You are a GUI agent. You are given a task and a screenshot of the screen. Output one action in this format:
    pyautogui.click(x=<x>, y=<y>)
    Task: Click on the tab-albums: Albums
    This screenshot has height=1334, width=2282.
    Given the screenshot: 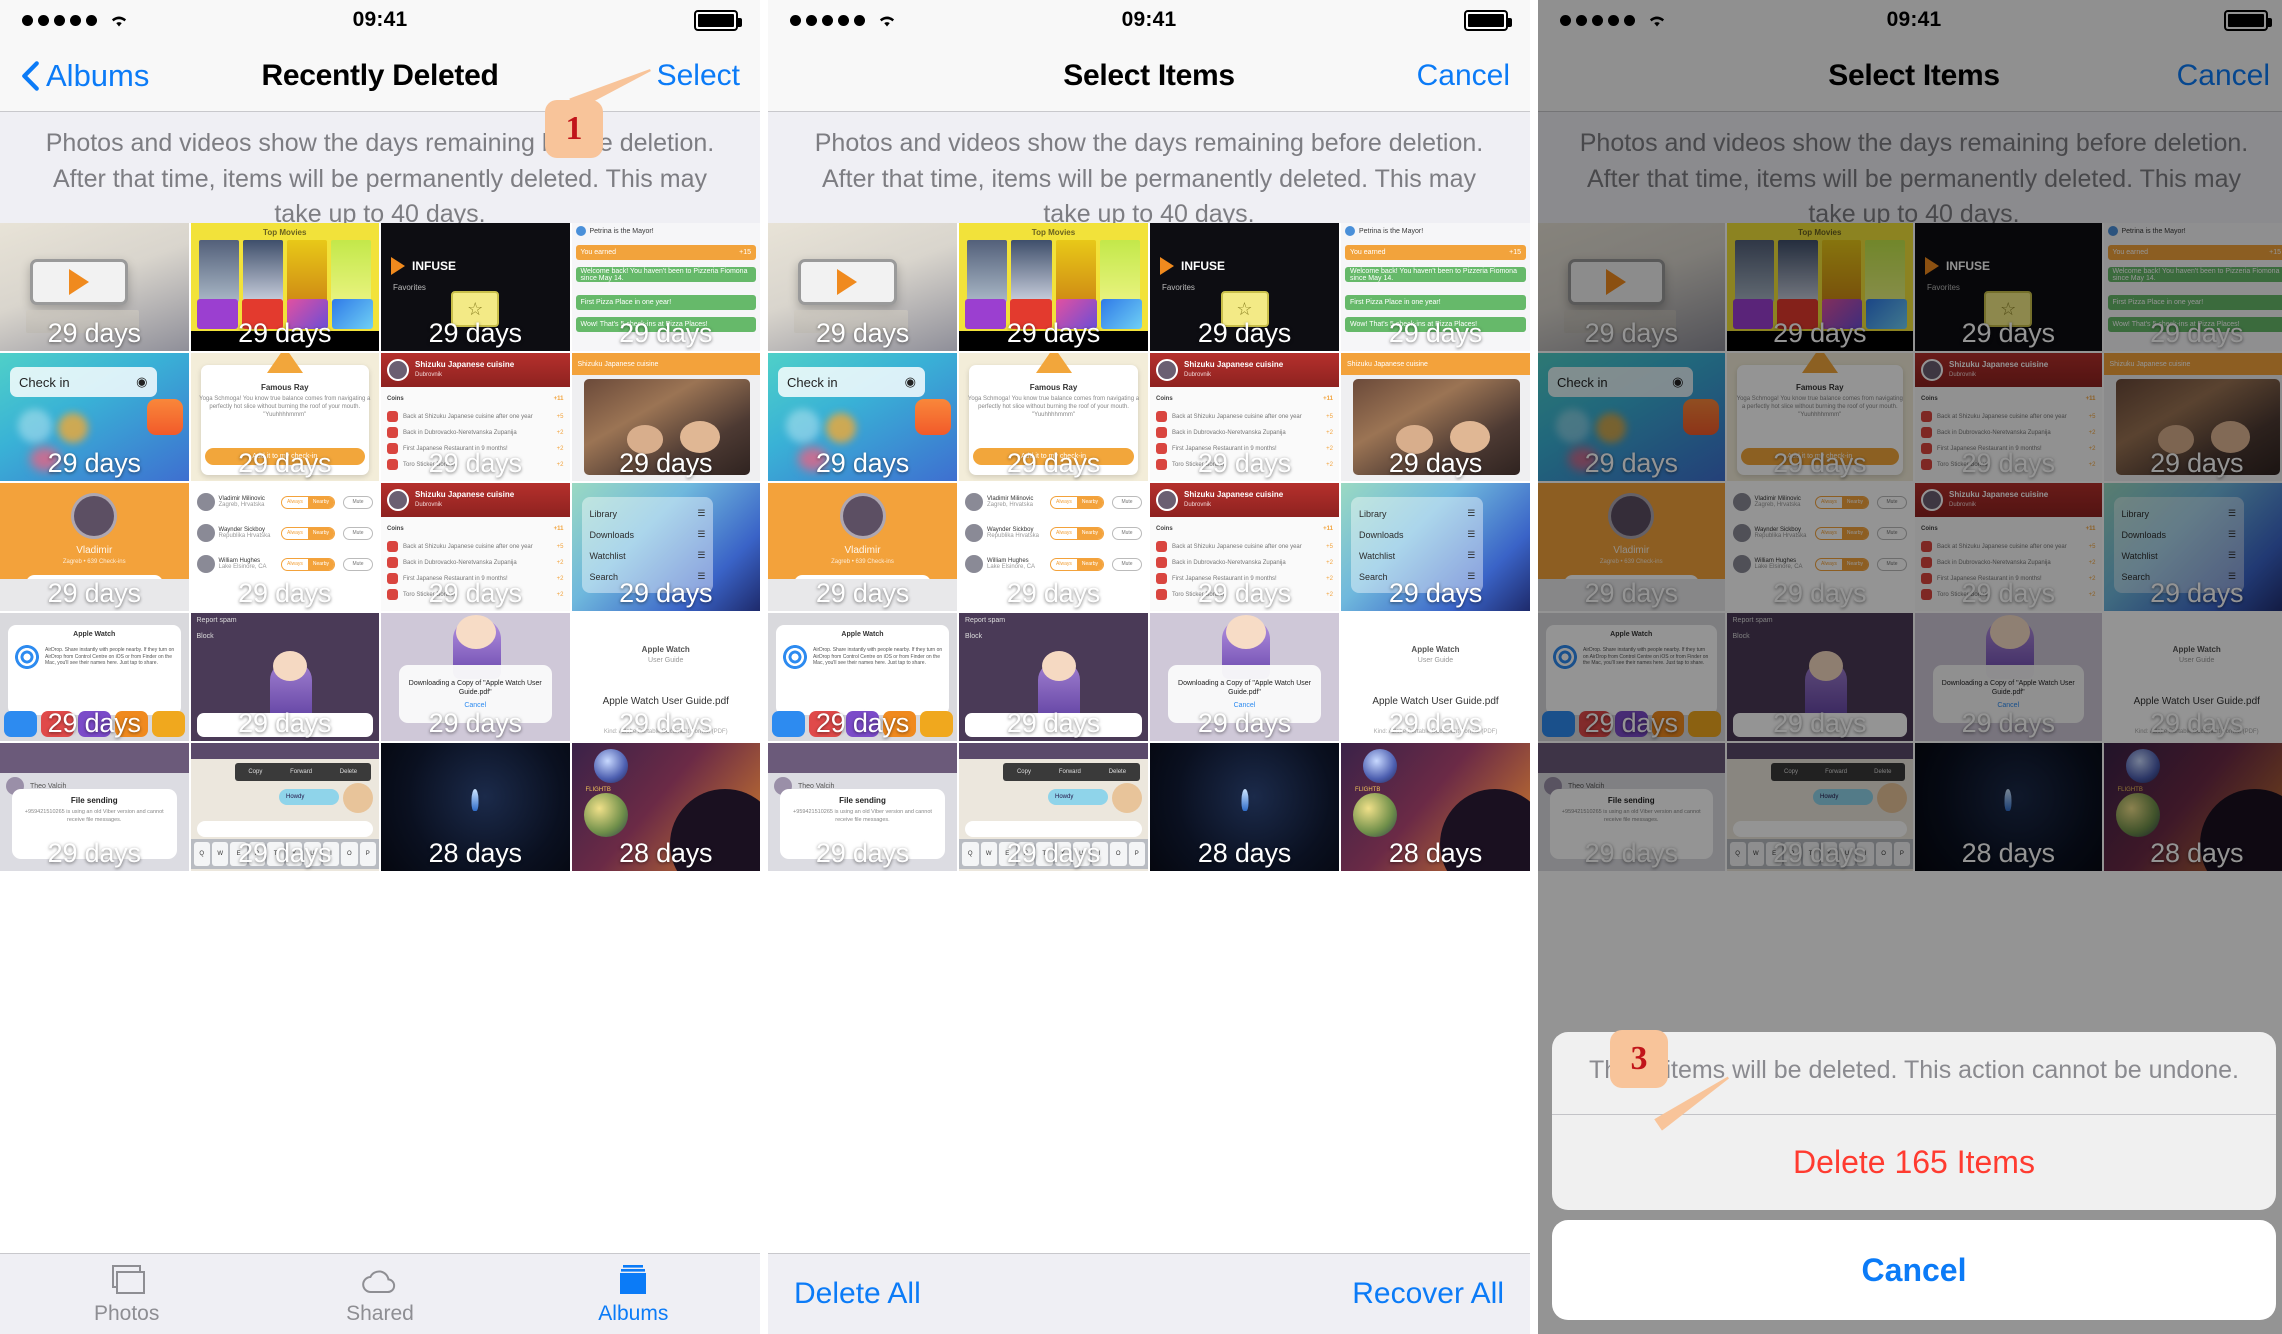 What is the action you would take?
    pyautogui.click(x=633, y=1294)
    